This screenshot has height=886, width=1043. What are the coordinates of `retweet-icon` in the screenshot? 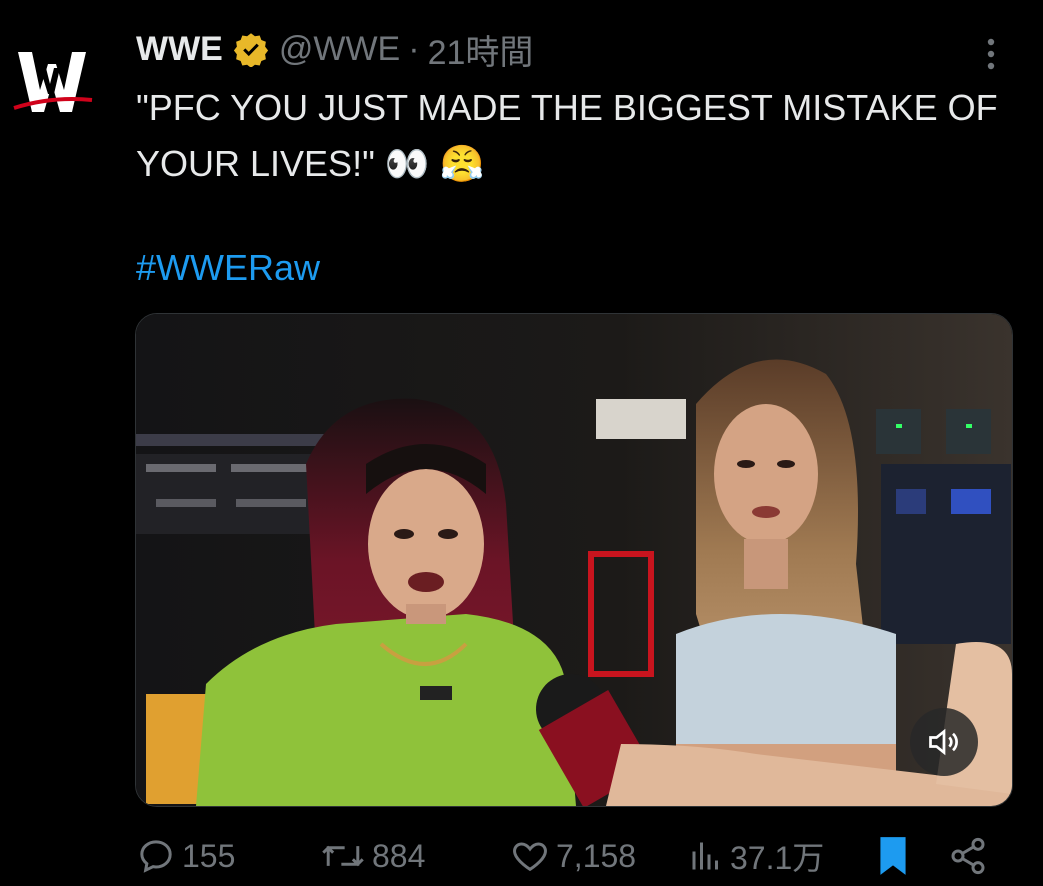 It's located at (343, 856).